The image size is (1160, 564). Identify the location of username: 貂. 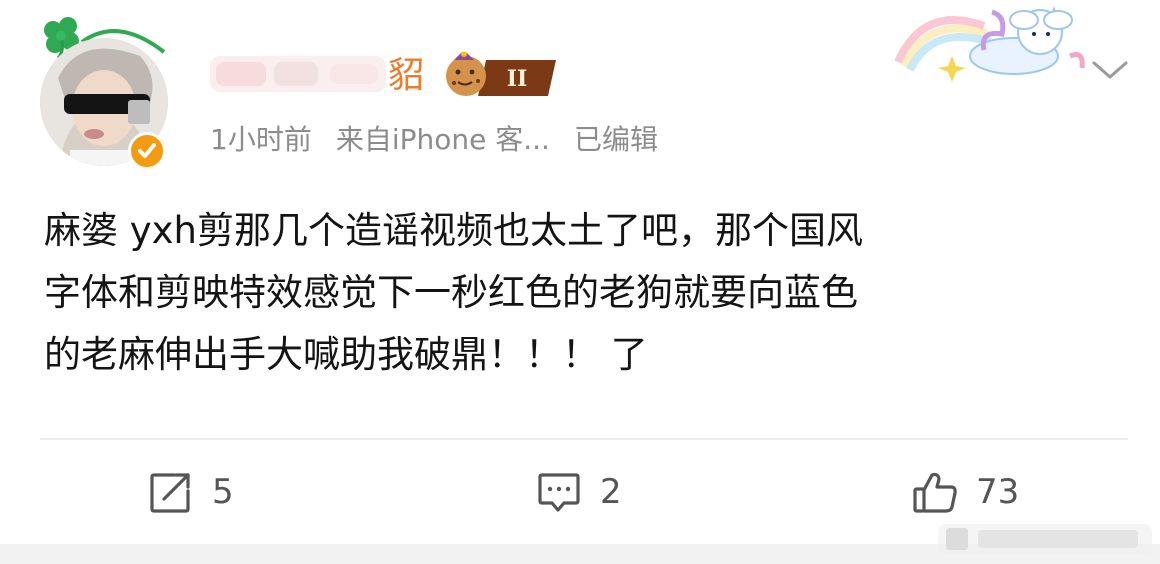
(406, 76).